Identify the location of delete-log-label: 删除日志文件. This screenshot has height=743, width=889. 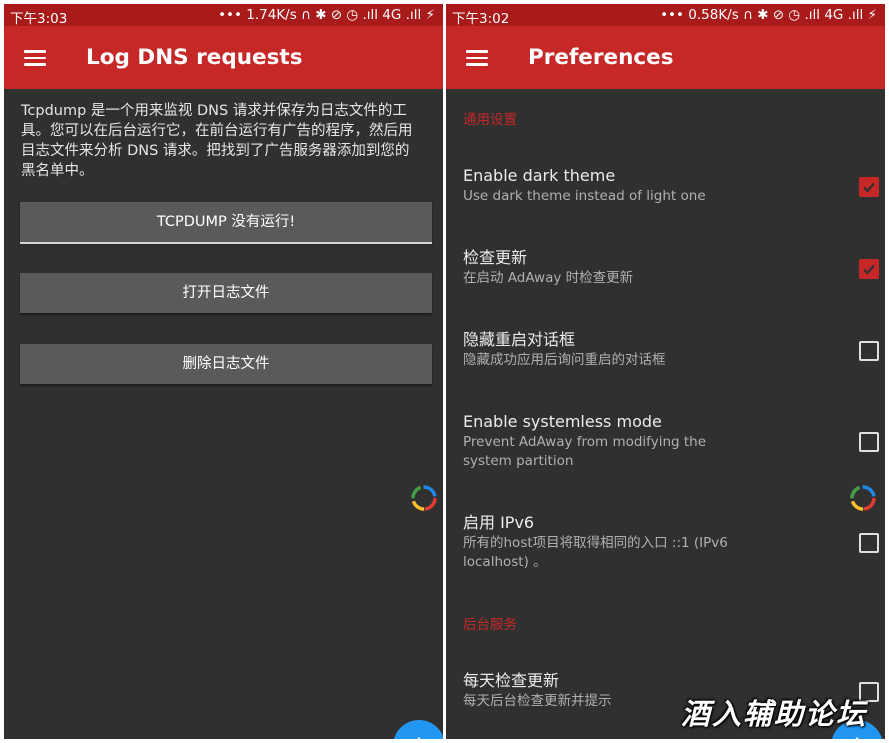
(226, 364).